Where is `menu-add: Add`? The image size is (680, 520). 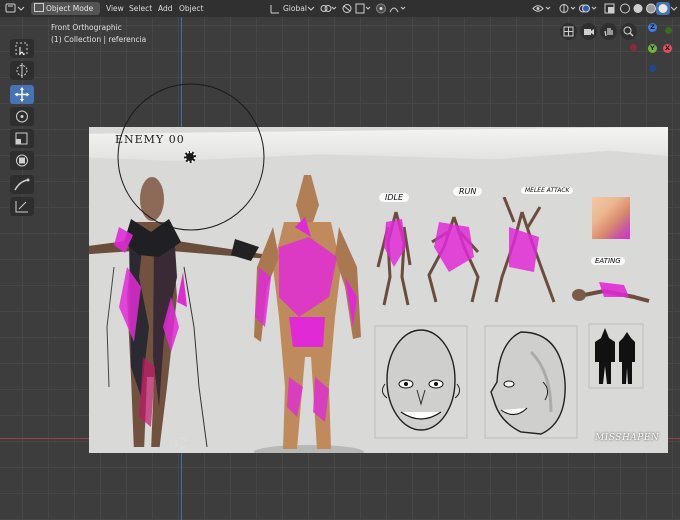 menu-add: Add is located at coordinates (165, 8).